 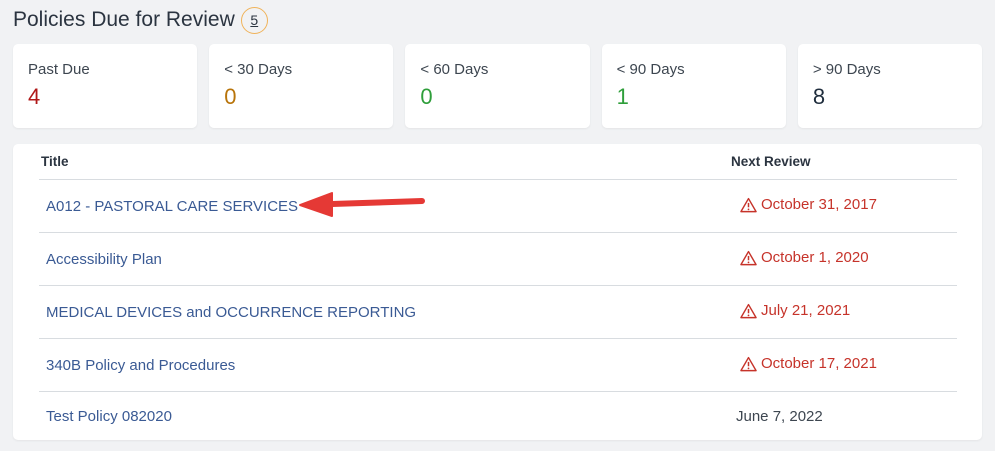 I want to click on card-more-than-90-days: > 90 Days 8, so click(x=890, y=86).